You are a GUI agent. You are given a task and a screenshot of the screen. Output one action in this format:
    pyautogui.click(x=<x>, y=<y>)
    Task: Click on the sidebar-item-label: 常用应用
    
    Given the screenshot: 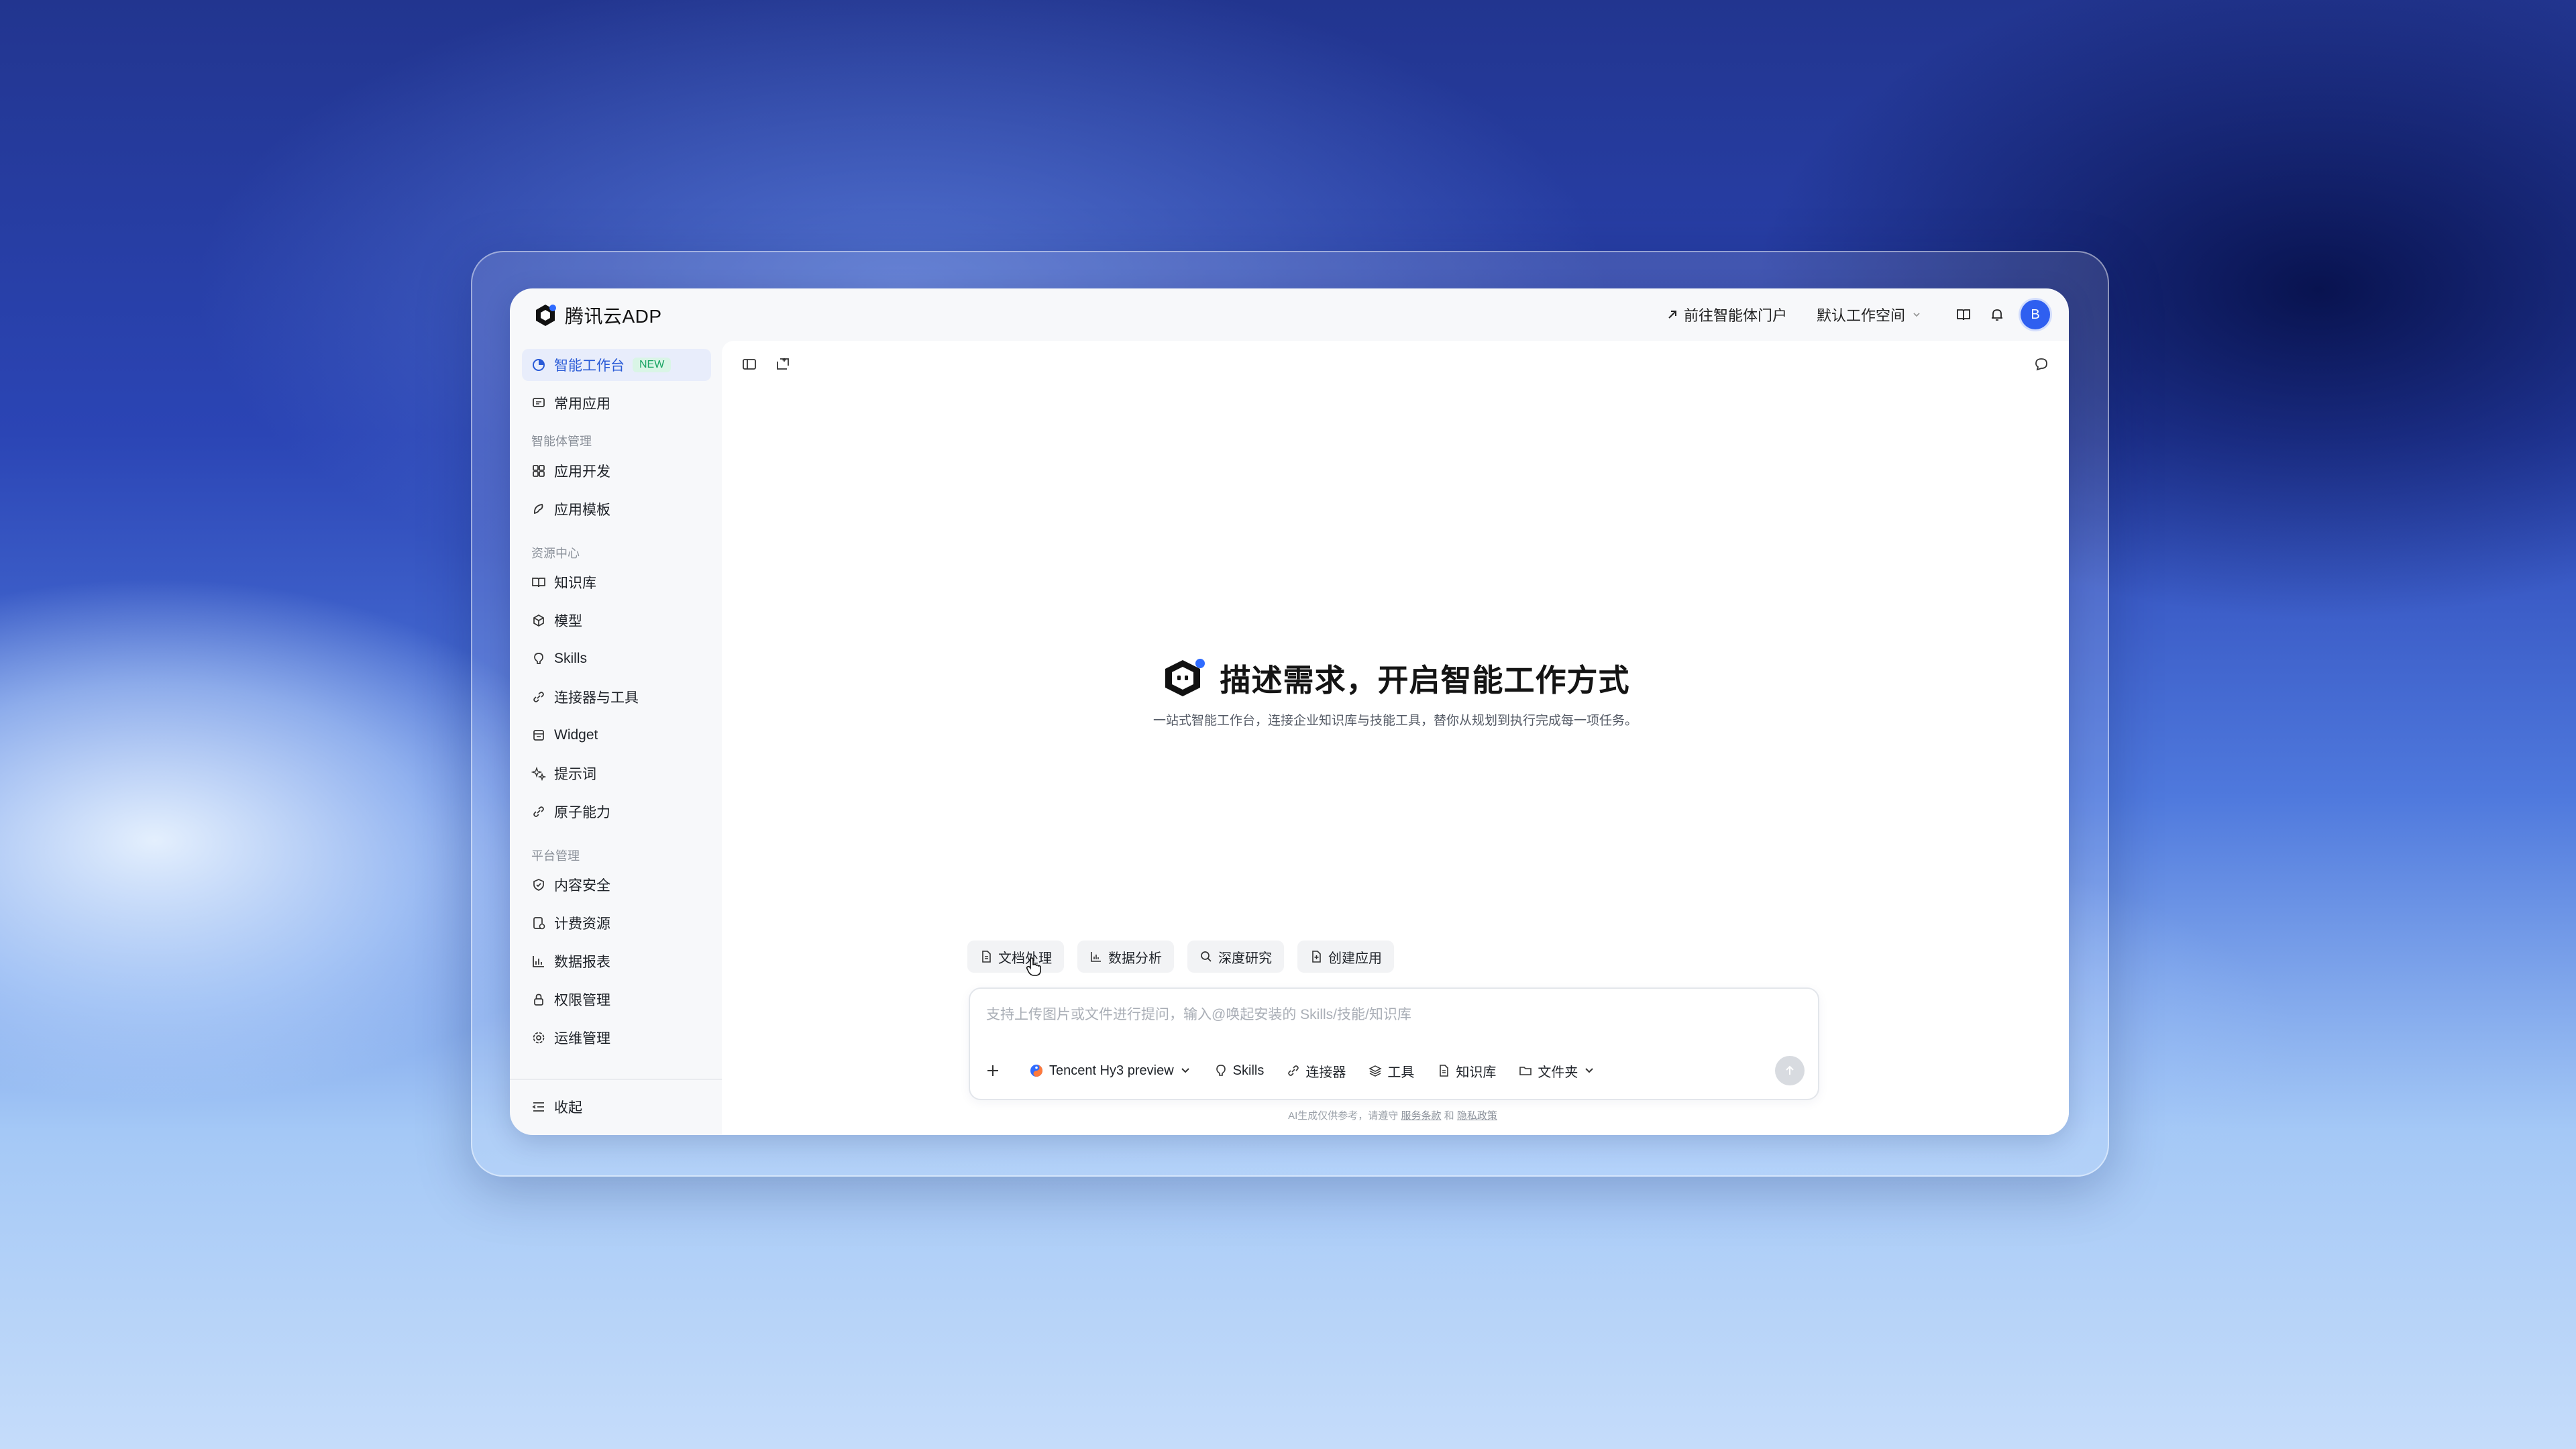 What is the action you would take?
    pyautogui.click(x=582, y=404)
    